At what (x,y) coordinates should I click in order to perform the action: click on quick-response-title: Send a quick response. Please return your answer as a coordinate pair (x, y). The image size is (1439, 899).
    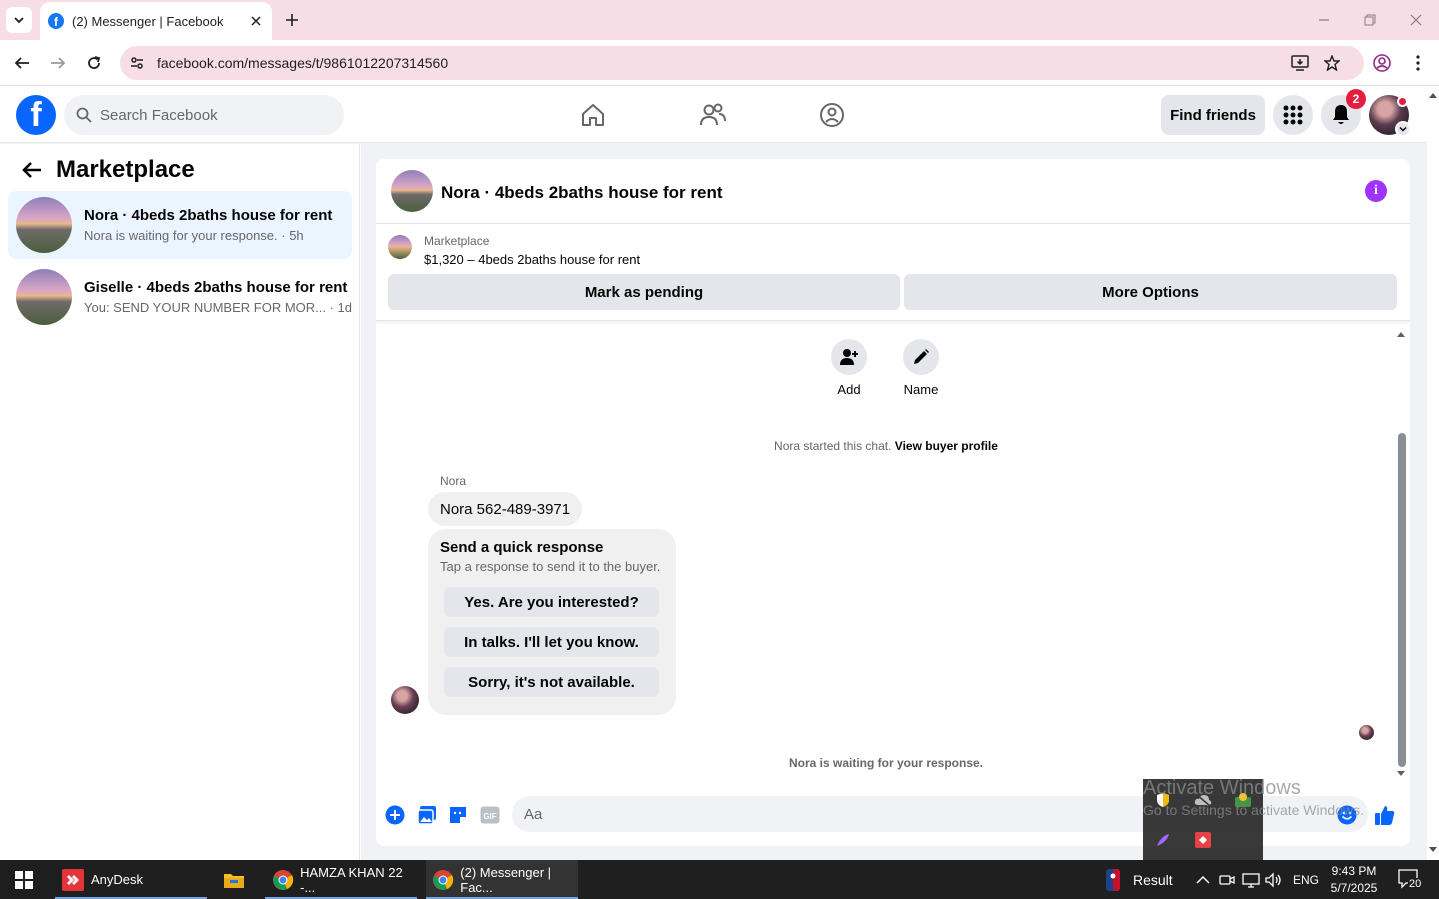
    Looking at the image, I should click on (522, 547).